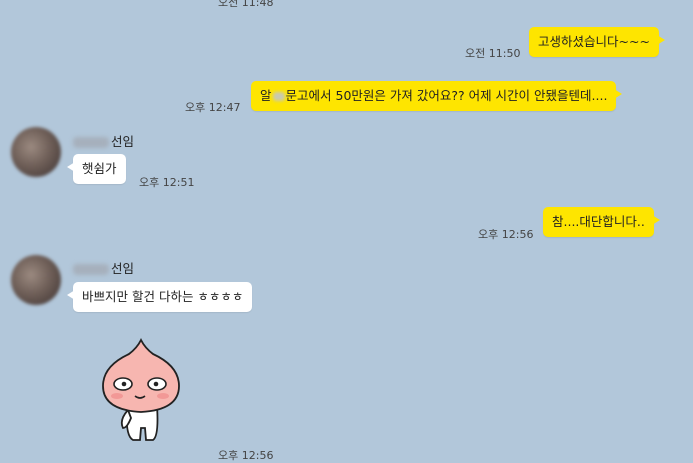 This screenshot has height=463, width=693. Describe the element at coordinates (493, 53) in the screenshot. I see `message-time: 오전 11:50` at that location.